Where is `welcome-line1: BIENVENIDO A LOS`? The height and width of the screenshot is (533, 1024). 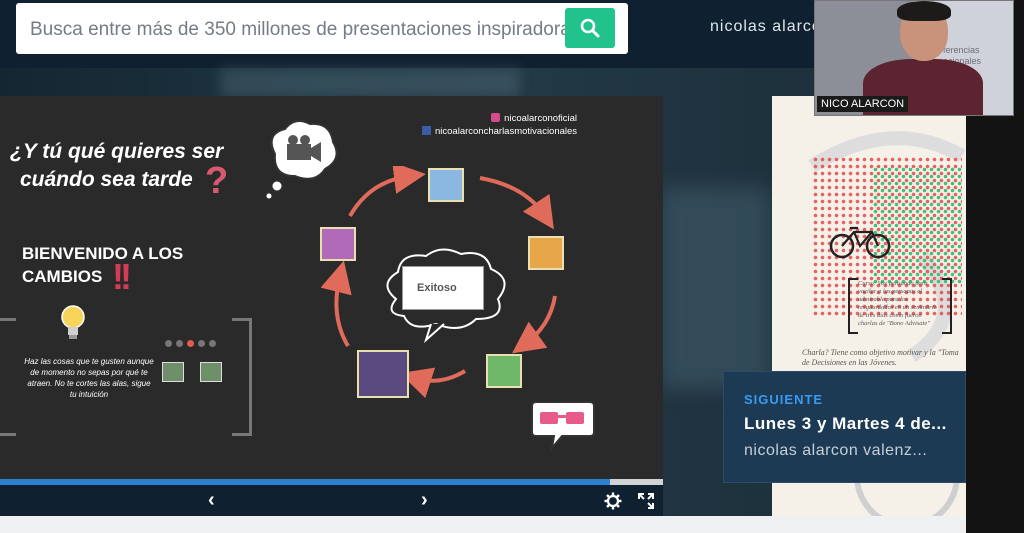 welcome-line1: BIENVENIDO A LOS is located at coordinates (103, 253).